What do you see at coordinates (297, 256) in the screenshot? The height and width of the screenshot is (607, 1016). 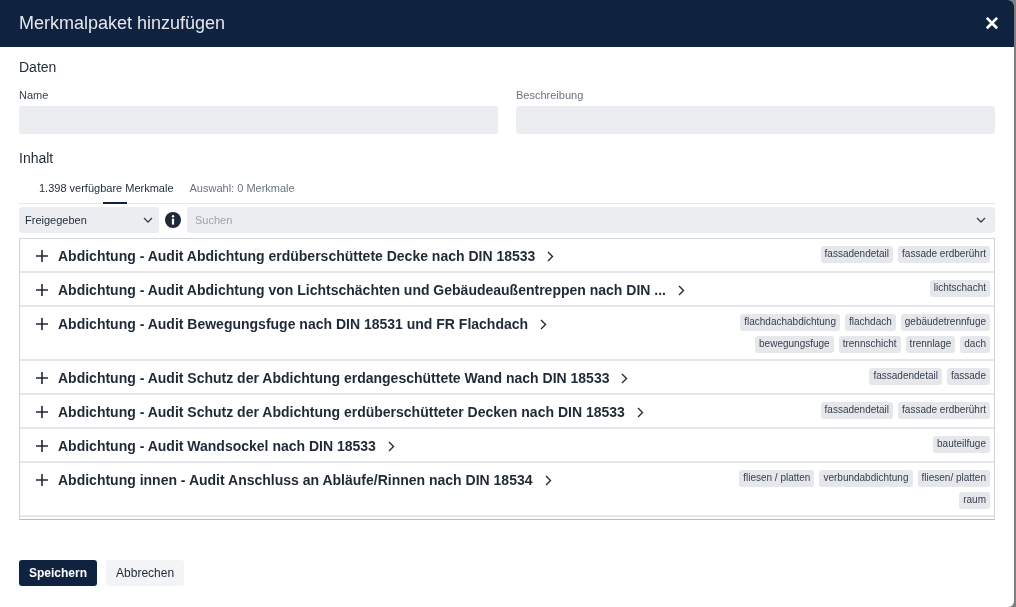 I see `feature-title: Abdichtung - Audit Abdichtung erdüberschüttete Decke nach DIN 18533` at bounding box center [297, 256].